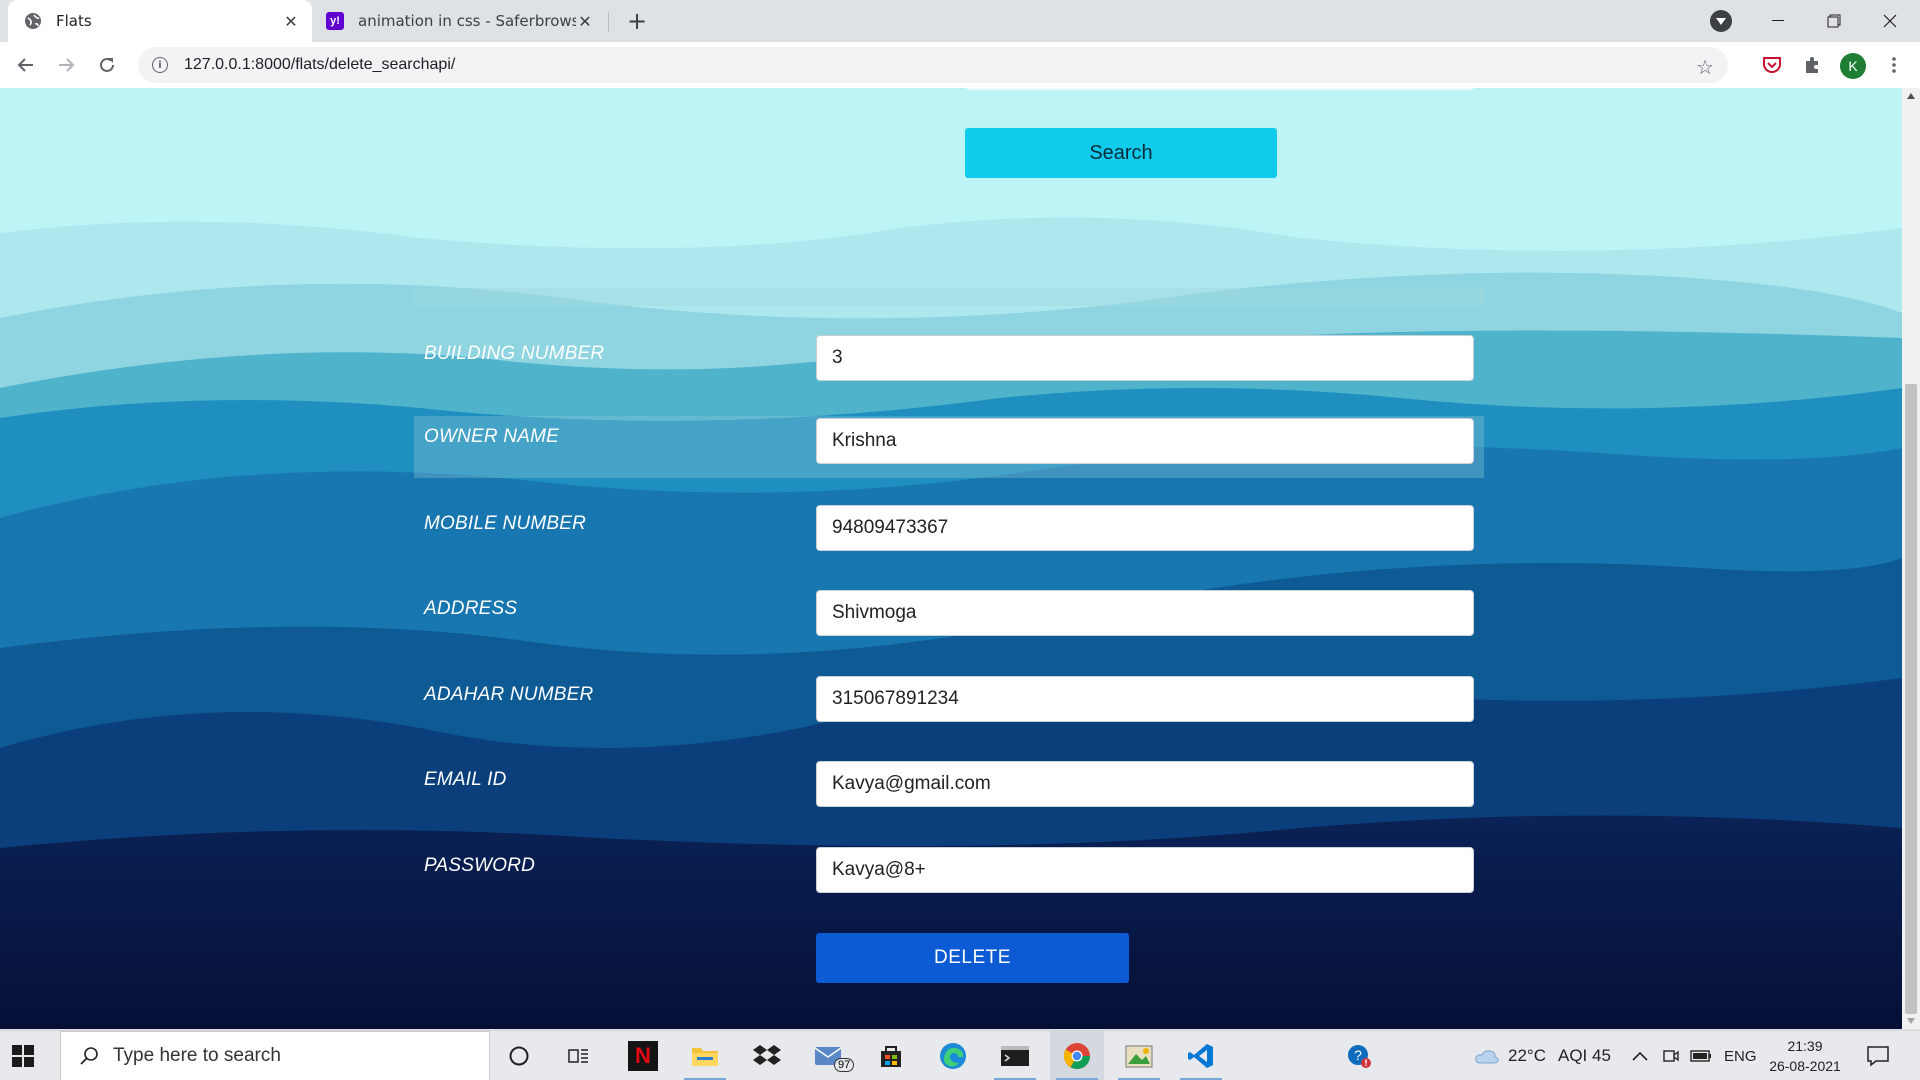 The image size is (1920, 1080). I want to click on owner-name-field, so click(1145, 441).